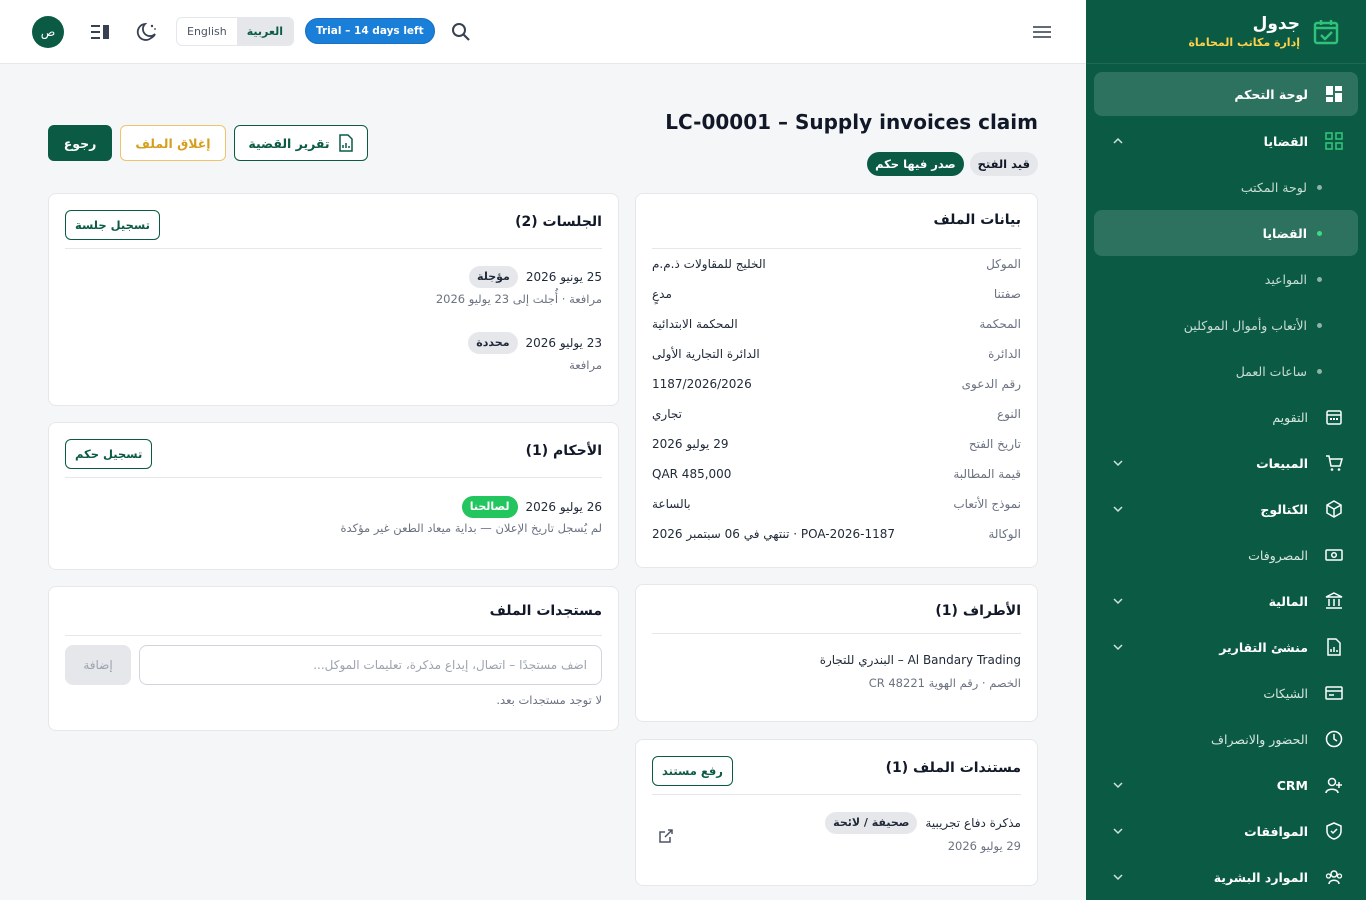  What do you see at coordinates (1042, 32) in the screenshot?
I see `menu-icon` at bounding box center [1042, 32].